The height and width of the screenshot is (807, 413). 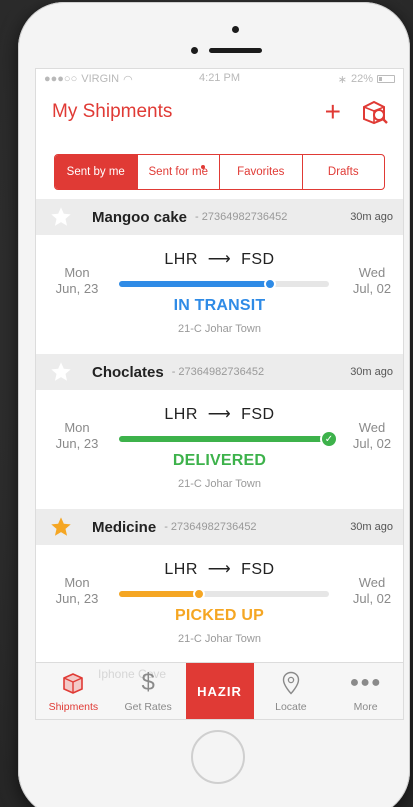 I want to click on progress-track: ✓, so click(x=228, y=439).